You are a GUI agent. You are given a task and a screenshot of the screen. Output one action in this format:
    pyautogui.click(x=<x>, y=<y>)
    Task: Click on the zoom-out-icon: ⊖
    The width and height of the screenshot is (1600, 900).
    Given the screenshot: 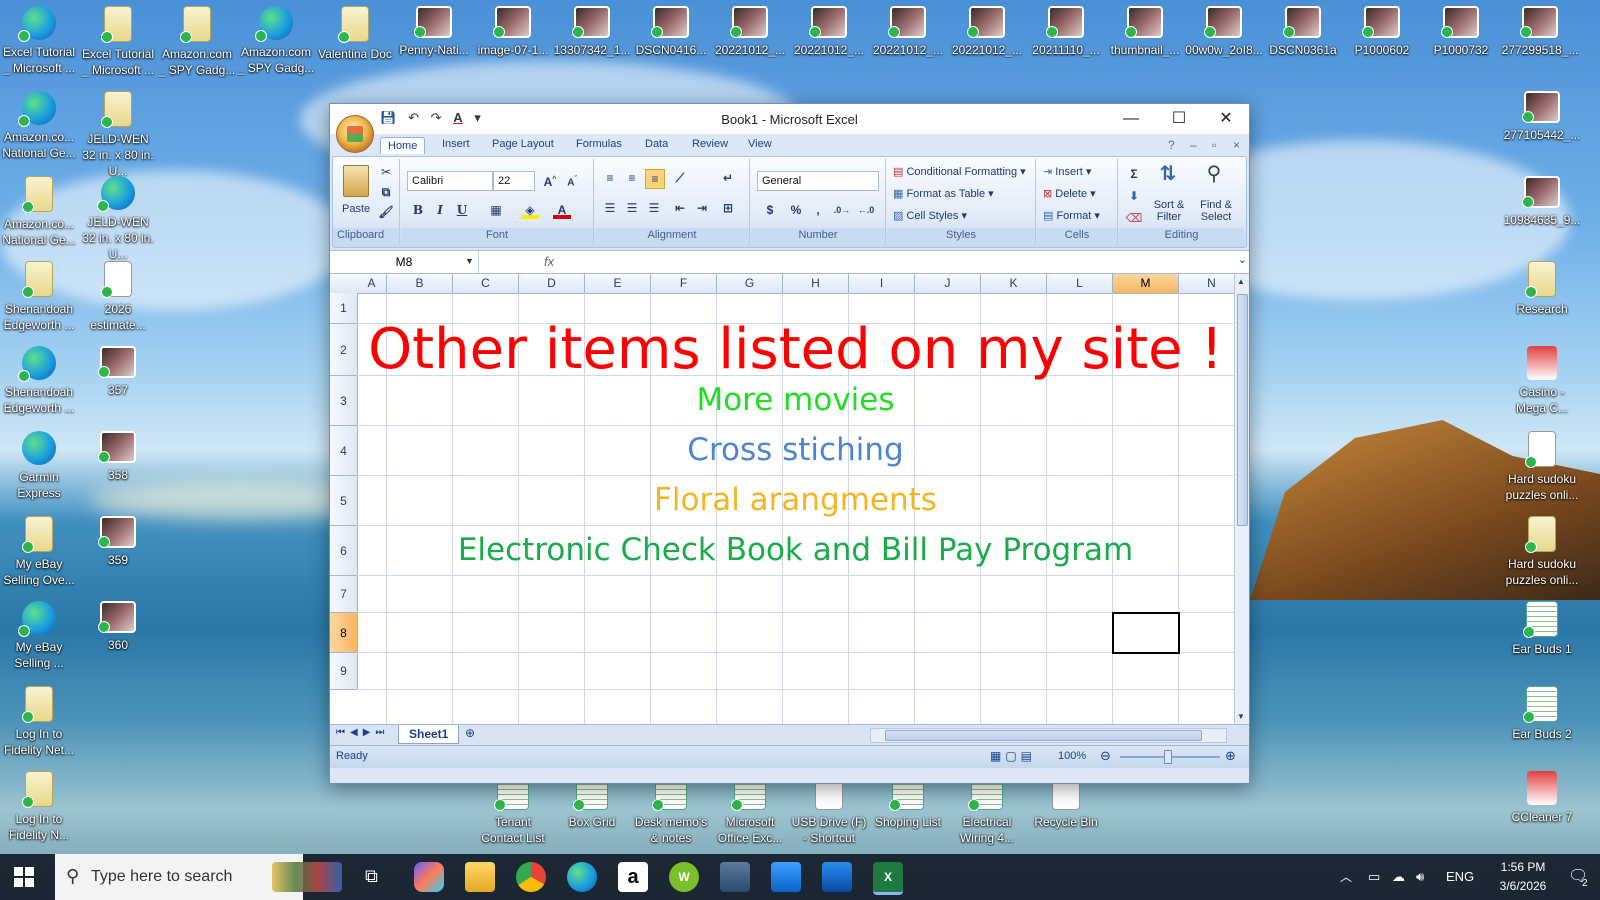 What is the action you would take?
    pyautogui.click(x=1105, y=756)
    